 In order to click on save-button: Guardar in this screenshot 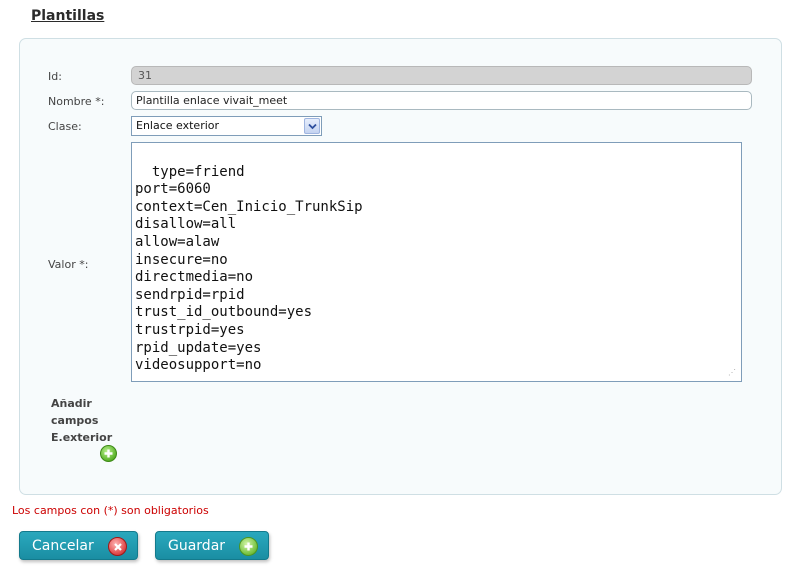, I will do `click(212, 545)`.